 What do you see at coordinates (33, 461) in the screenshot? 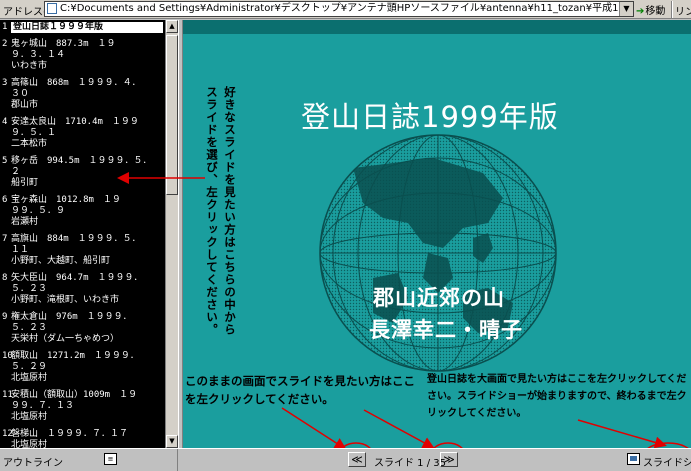
I see `outline-label: アウトライン` at bounding box center [33, 461].